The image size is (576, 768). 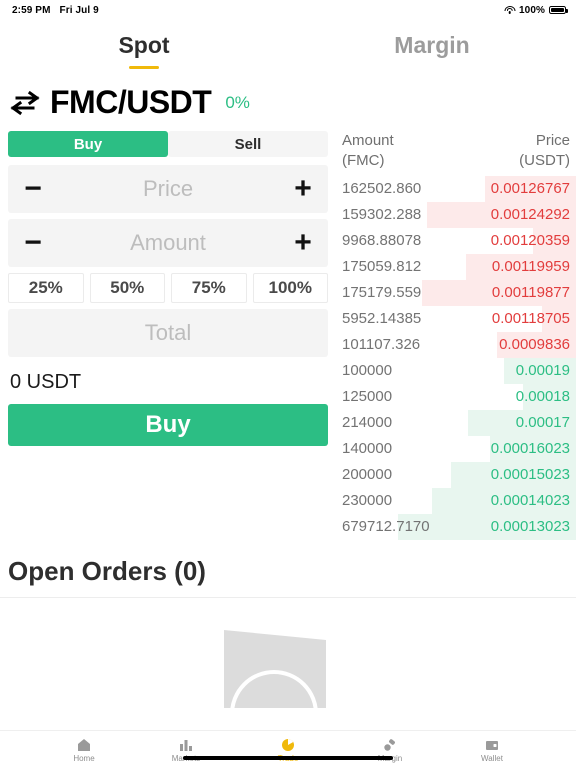 I want to click on nav-item-wallet: Wallet, so click(x=492, y=750).